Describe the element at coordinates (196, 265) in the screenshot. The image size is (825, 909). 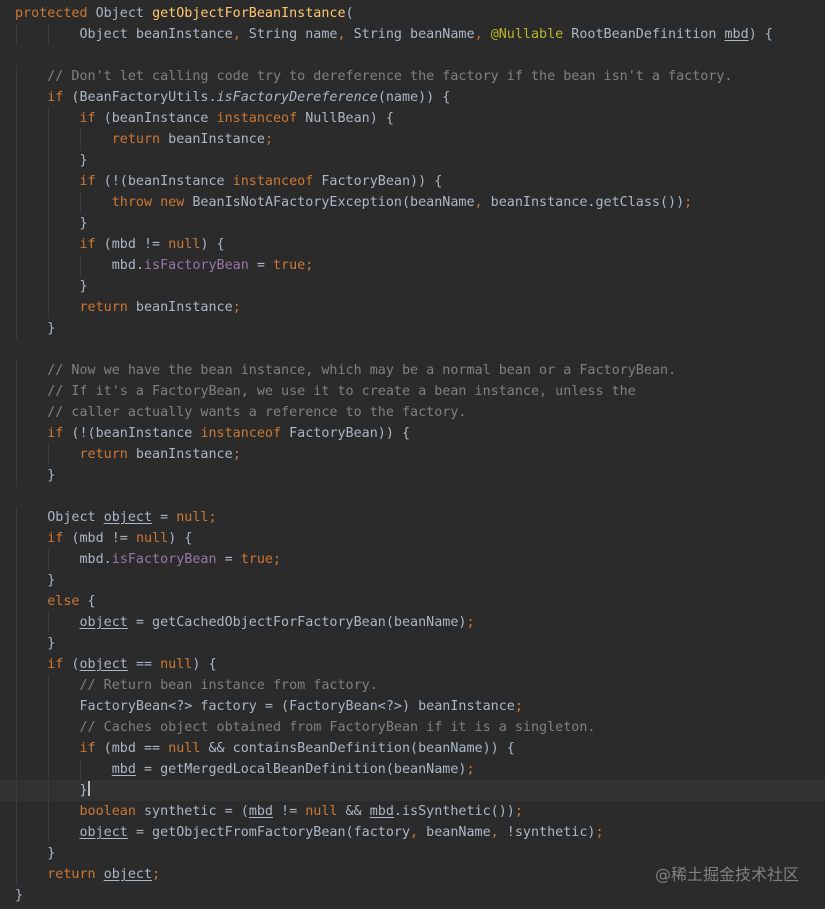
I see `code-token-field: isFactoryBean` at that location.